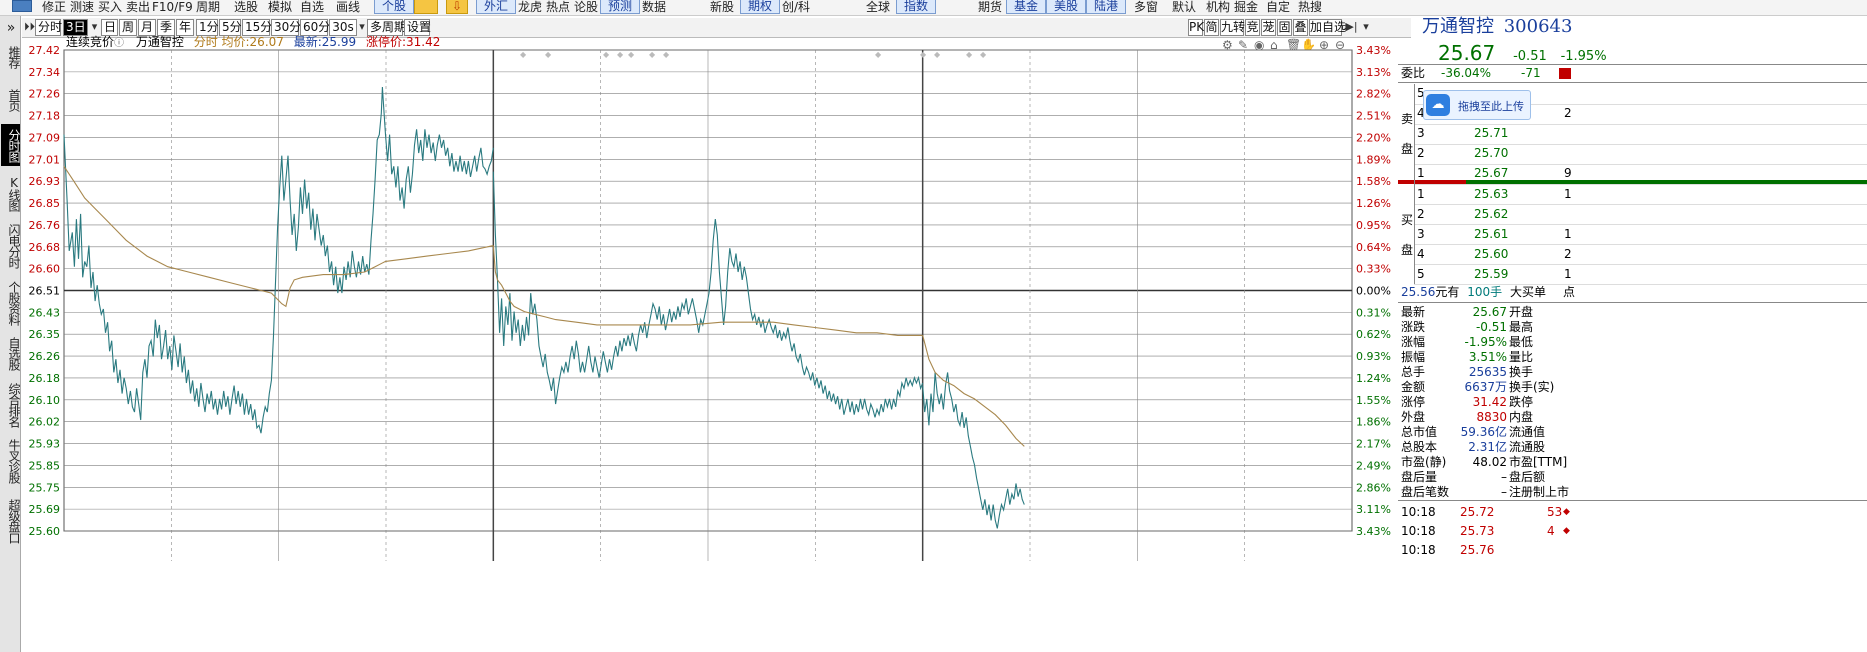 The height and width of the screenshot is (652, 1867). Describe the element at coordinates (1421, 133) in the screenshot. I see `level-number: 3` at that location.